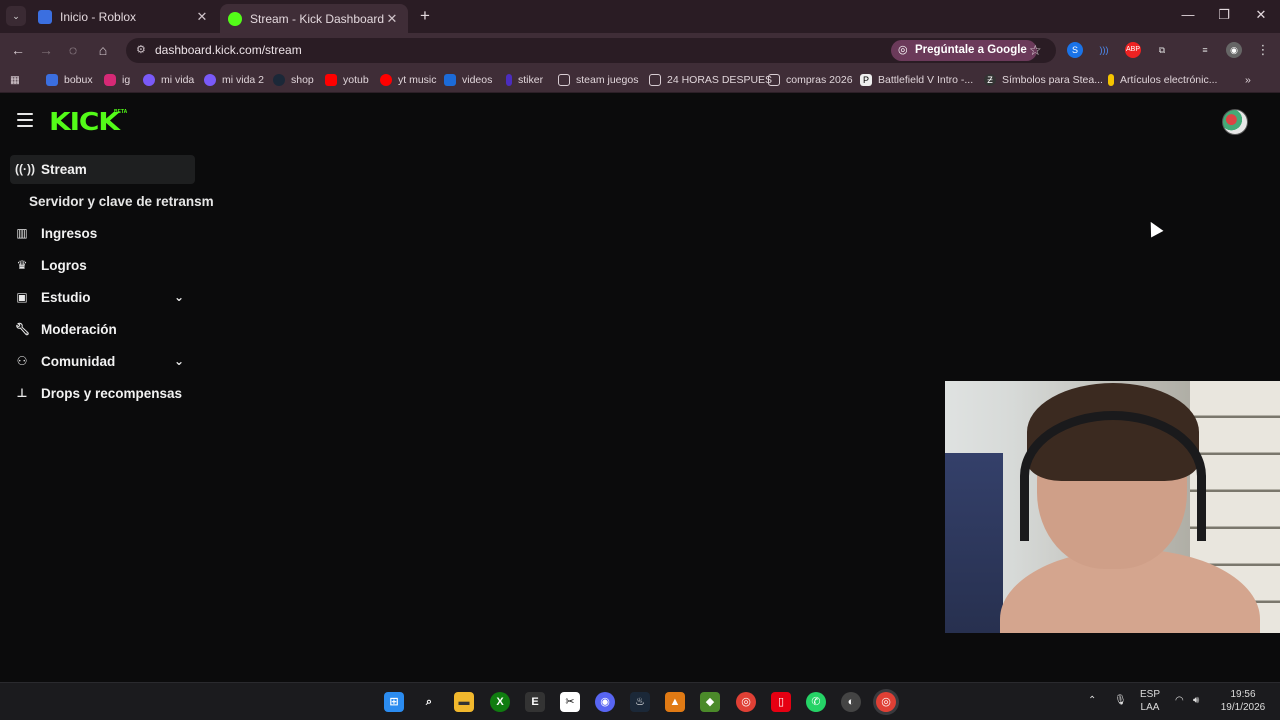  What do you see at coordinates (15, 80) in the screenshot?
I see `apps-grid-icon: ▦` at bounding box center [15, 80].